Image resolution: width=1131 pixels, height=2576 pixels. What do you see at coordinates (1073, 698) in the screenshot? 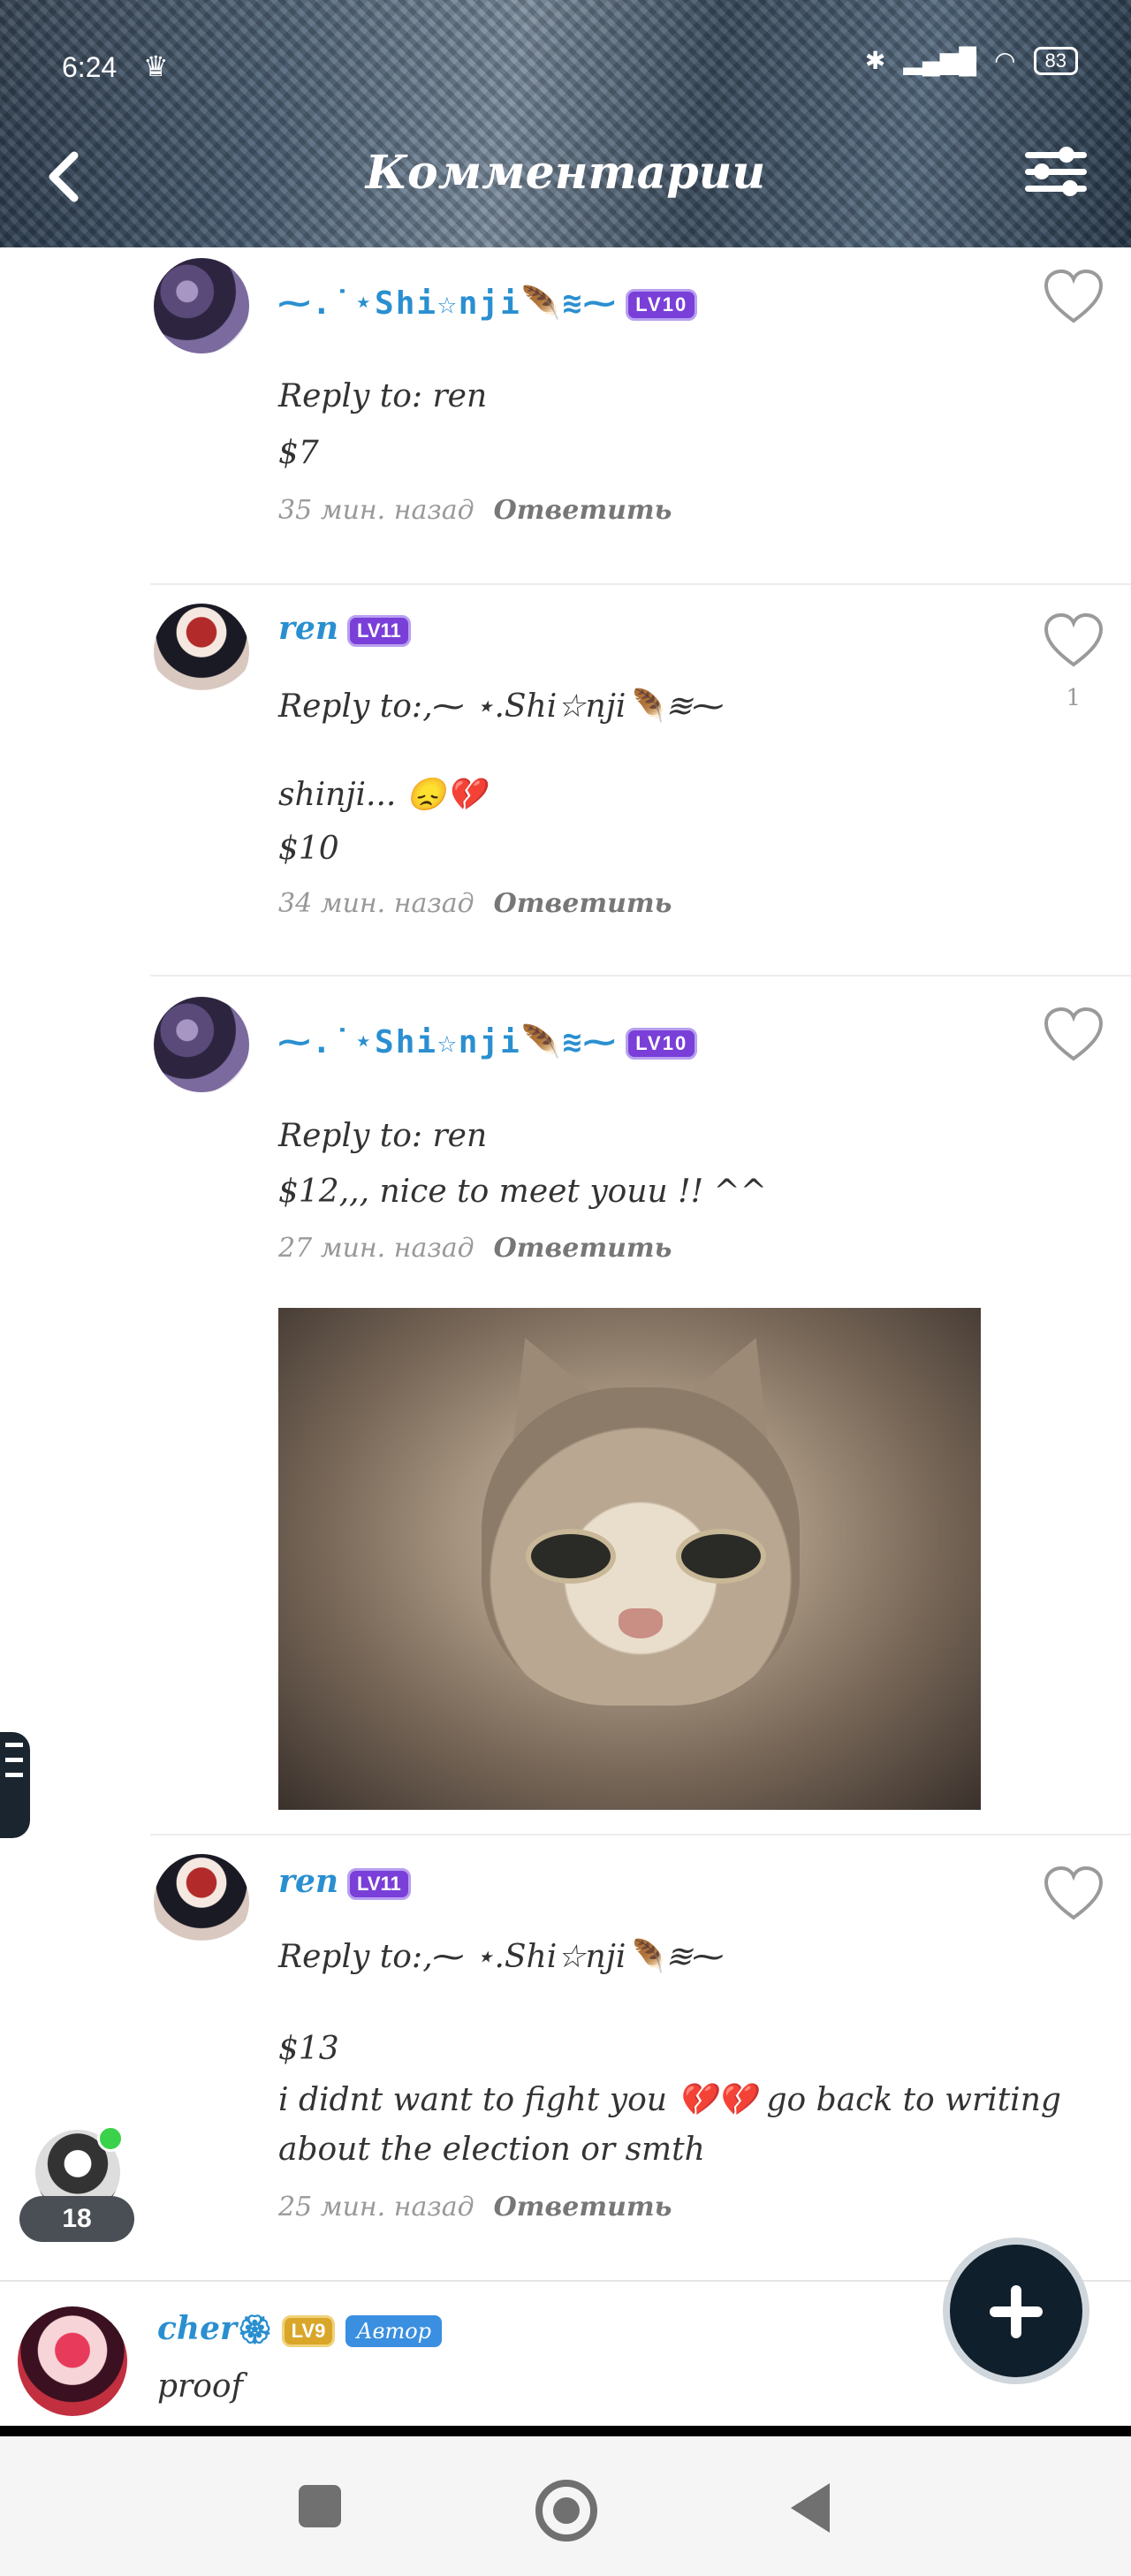
I see `like-count: 1` at bounding box center [1073, 698].